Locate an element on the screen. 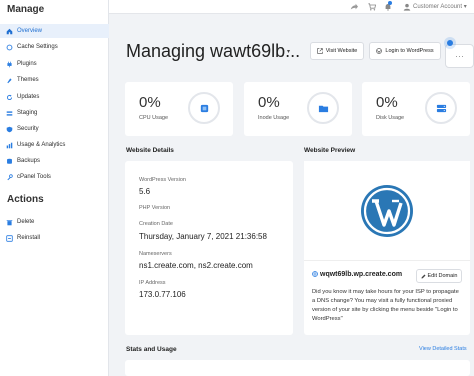 The width and height of the screenshot is (474, 376). website-preview-image is located at coordinates (387, 211).